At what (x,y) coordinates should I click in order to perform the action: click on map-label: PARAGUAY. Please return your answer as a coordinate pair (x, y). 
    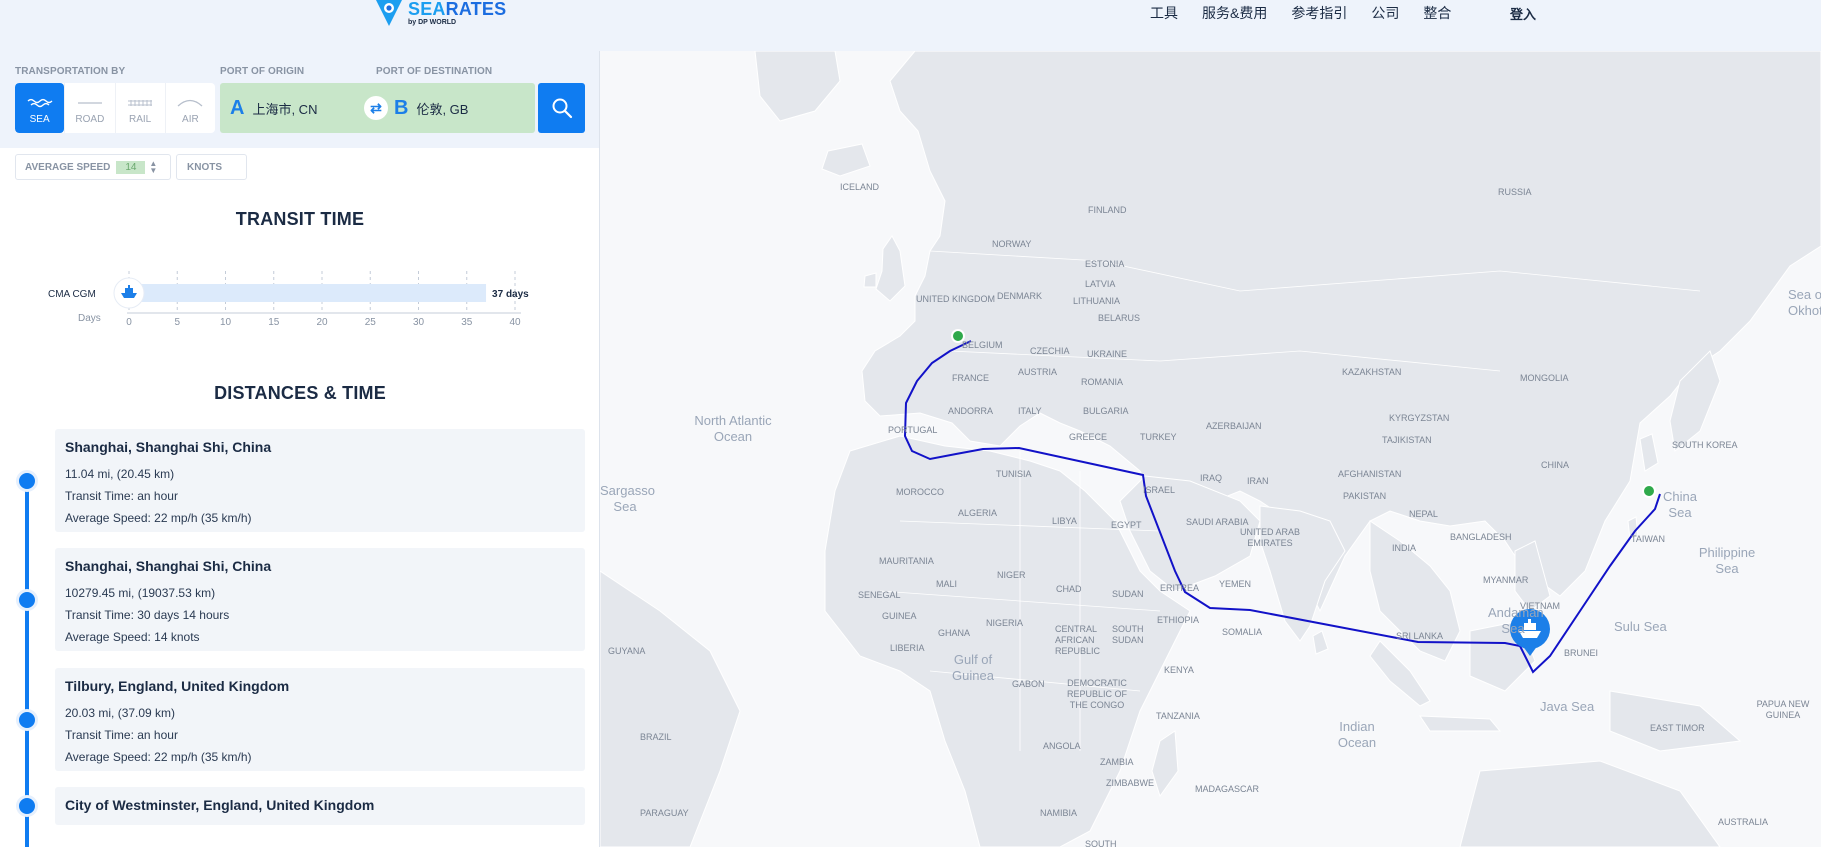
    Looking at the image, I should click on (664, 813).